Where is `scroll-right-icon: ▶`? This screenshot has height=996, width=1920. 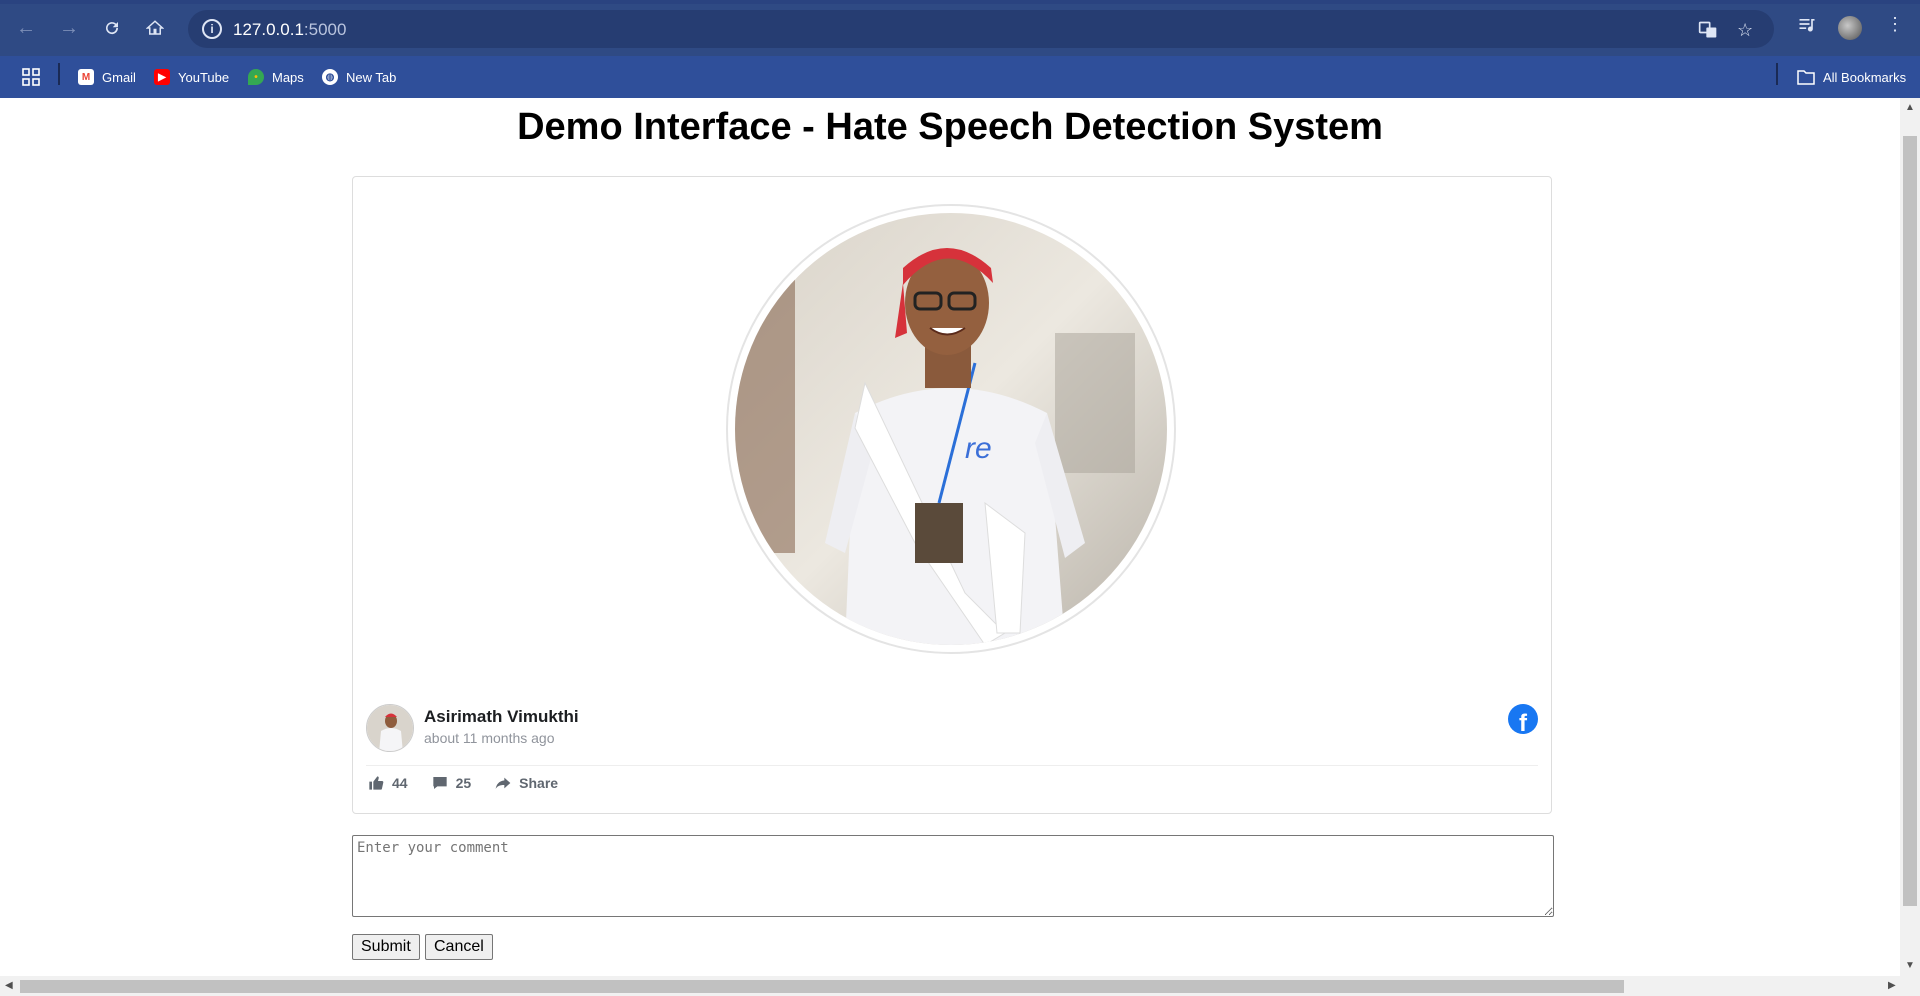 scroll-right-icon: ▶ is located at coordinates (1892, 985).